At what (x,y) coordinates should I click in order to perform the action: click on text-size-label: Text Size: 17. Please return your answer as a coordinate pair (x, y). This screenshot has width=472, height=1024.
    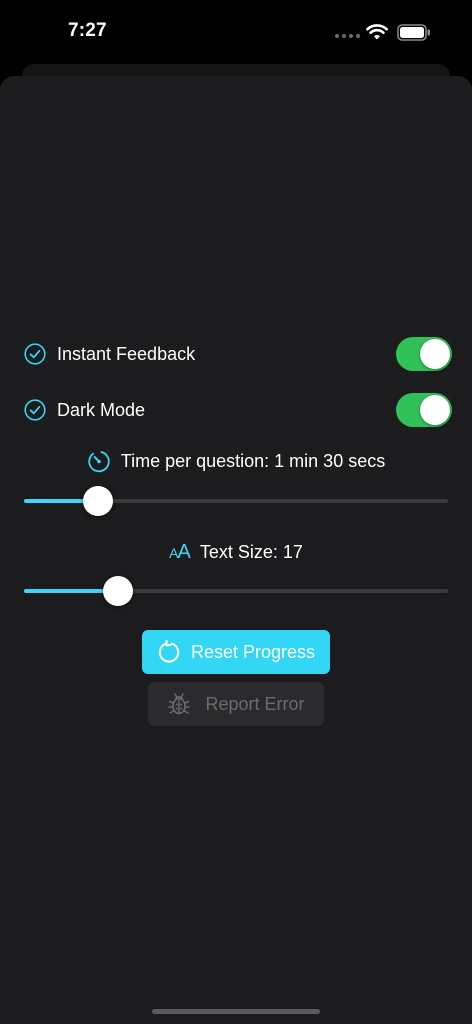
    Looking at the image, I should click on (251, 551).